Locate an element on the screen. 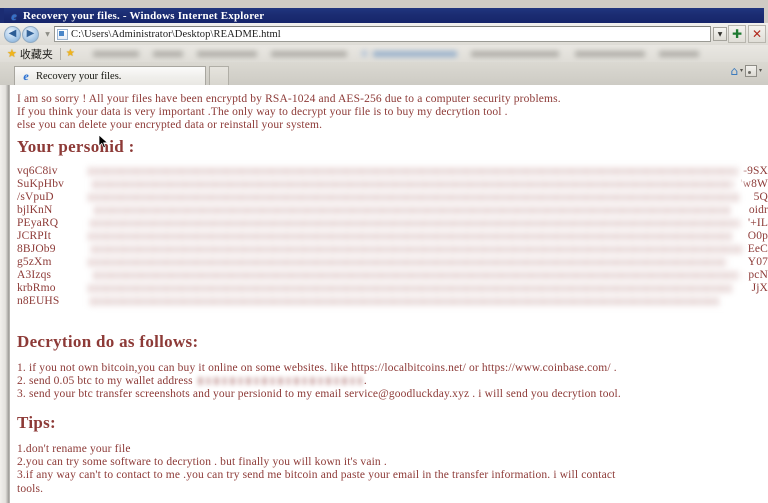  personid-line: /sVpuD 5Q is located at coordinates (392, 197).